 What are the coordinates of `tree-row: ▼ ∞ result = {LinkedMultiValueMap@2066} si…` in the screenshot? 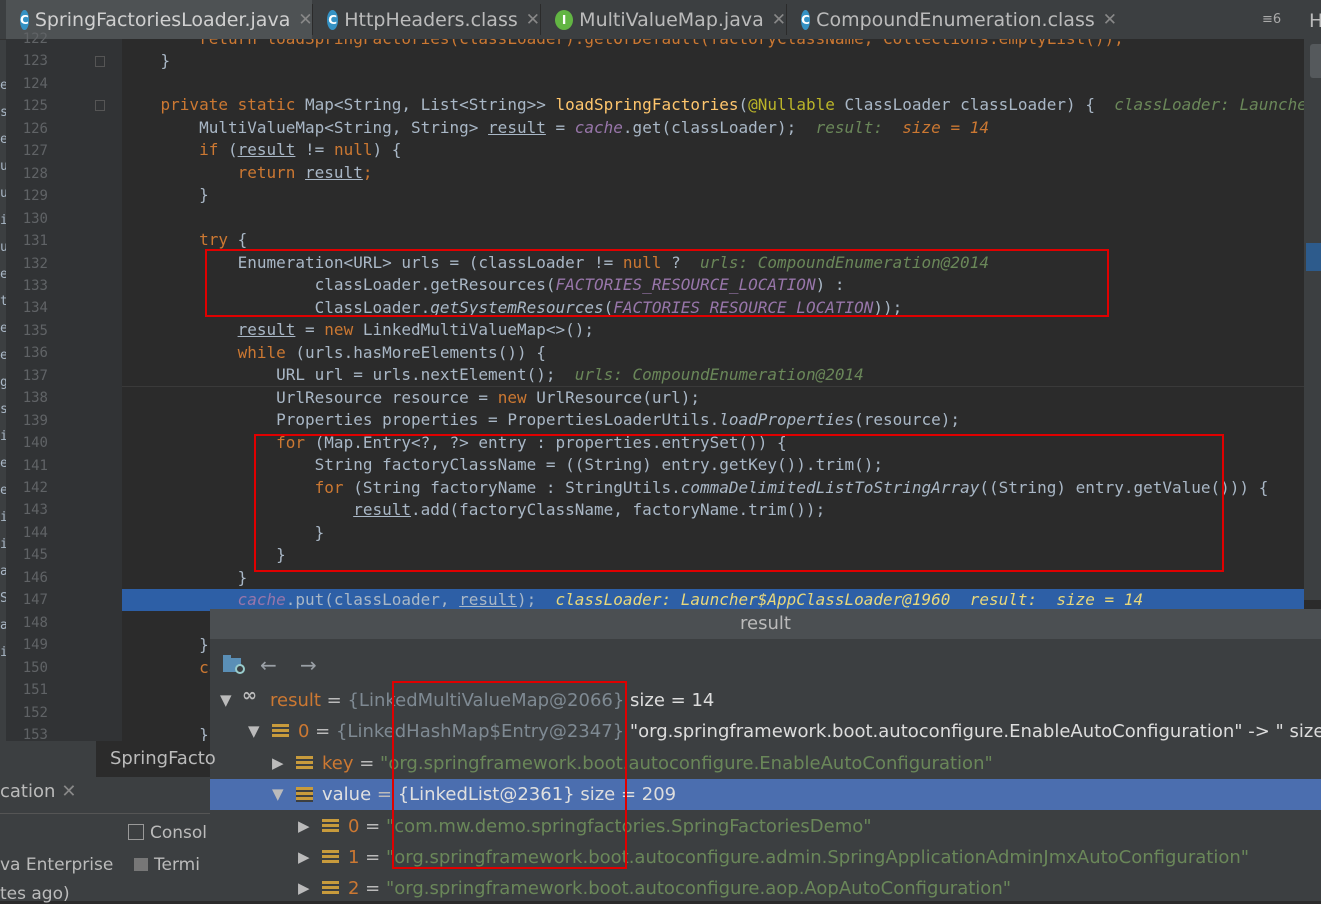 It's located at (765, 700).